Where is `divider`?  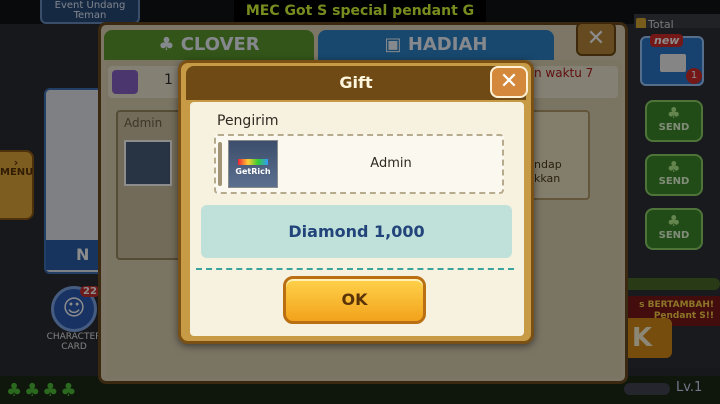 divider is located at coordinates (355, 269).